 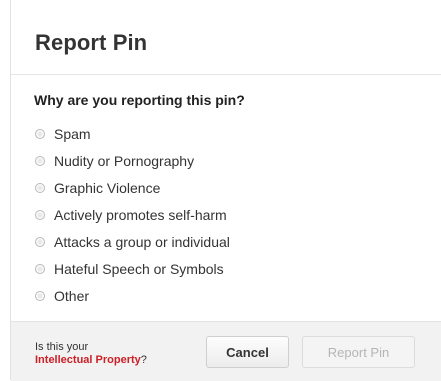 What do you see at coordinates (62, 347) in the screenshot?
I see `ip-prompt-text: Is this your` at bounding box center [62, 347].